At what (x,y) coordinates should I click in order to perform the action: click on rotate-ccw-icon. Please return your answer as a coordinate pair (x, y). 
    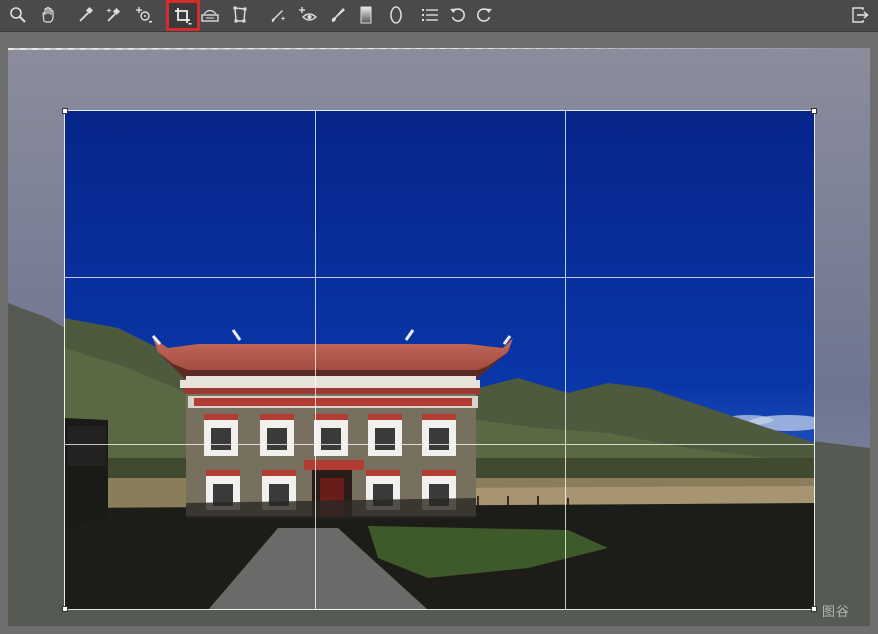
    Looking at the image, I should click on (457, 15).